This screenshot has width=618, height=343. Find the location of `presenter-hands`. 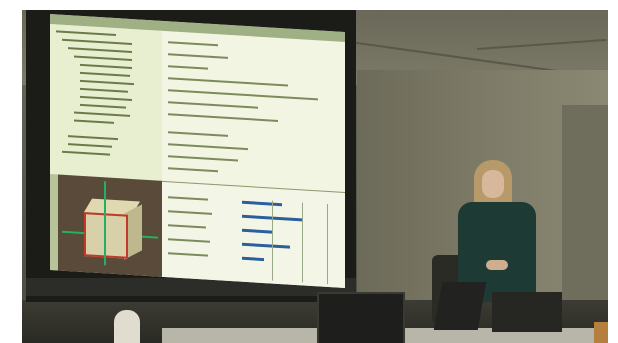

presenter-hands is located at coordinates (497, 265).